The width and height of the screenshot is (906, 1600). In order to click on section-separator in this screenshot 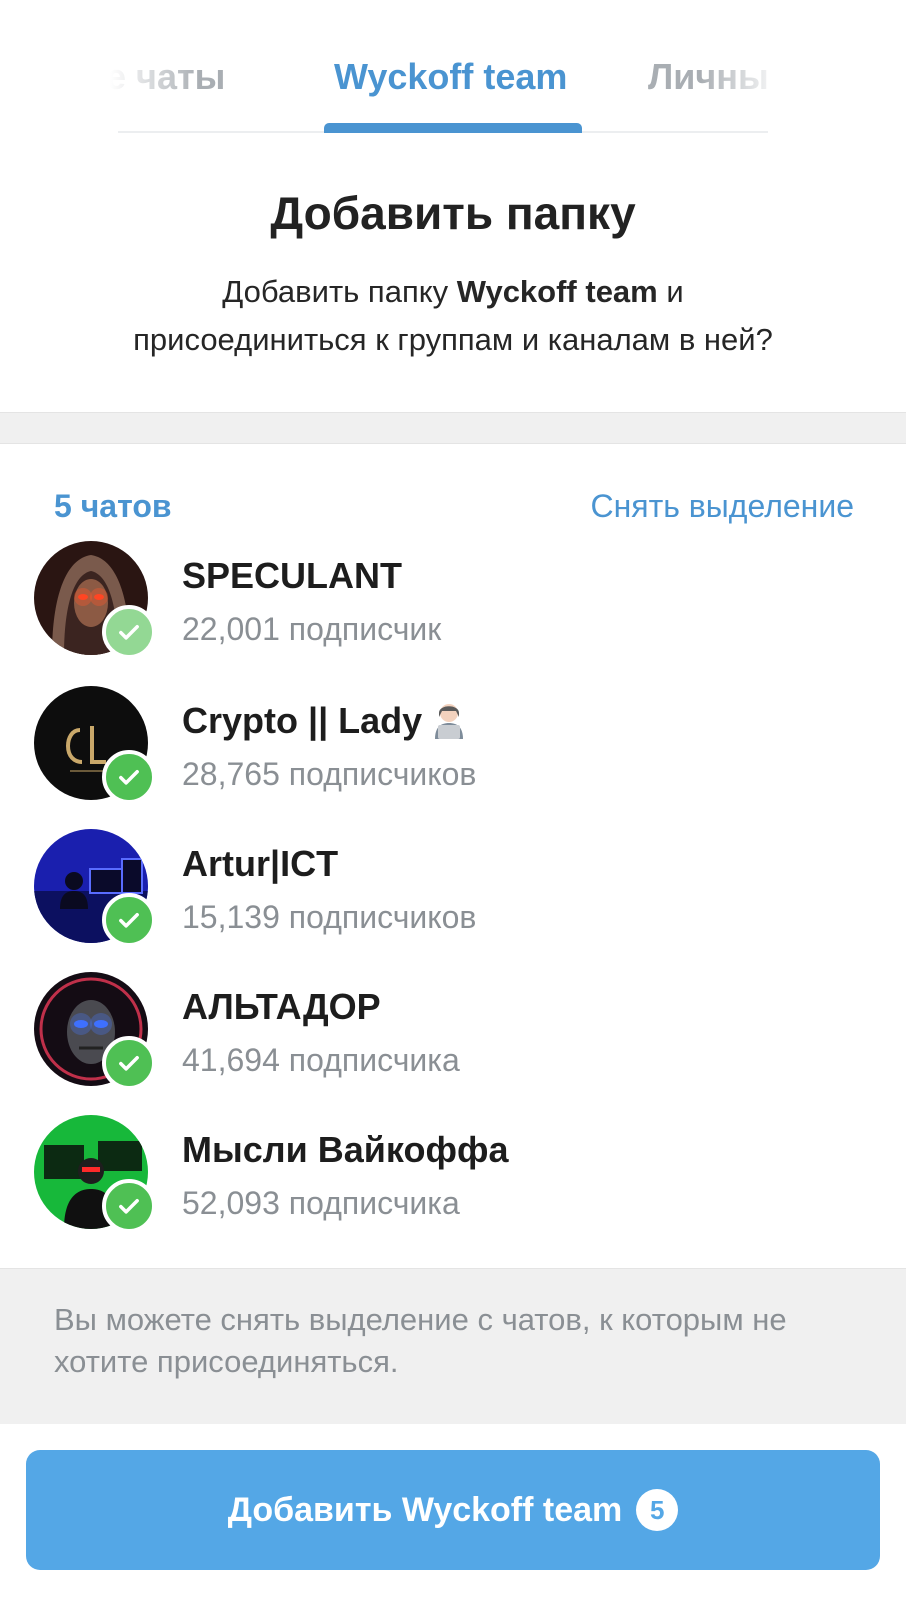, I will do `click(453, 428)`.